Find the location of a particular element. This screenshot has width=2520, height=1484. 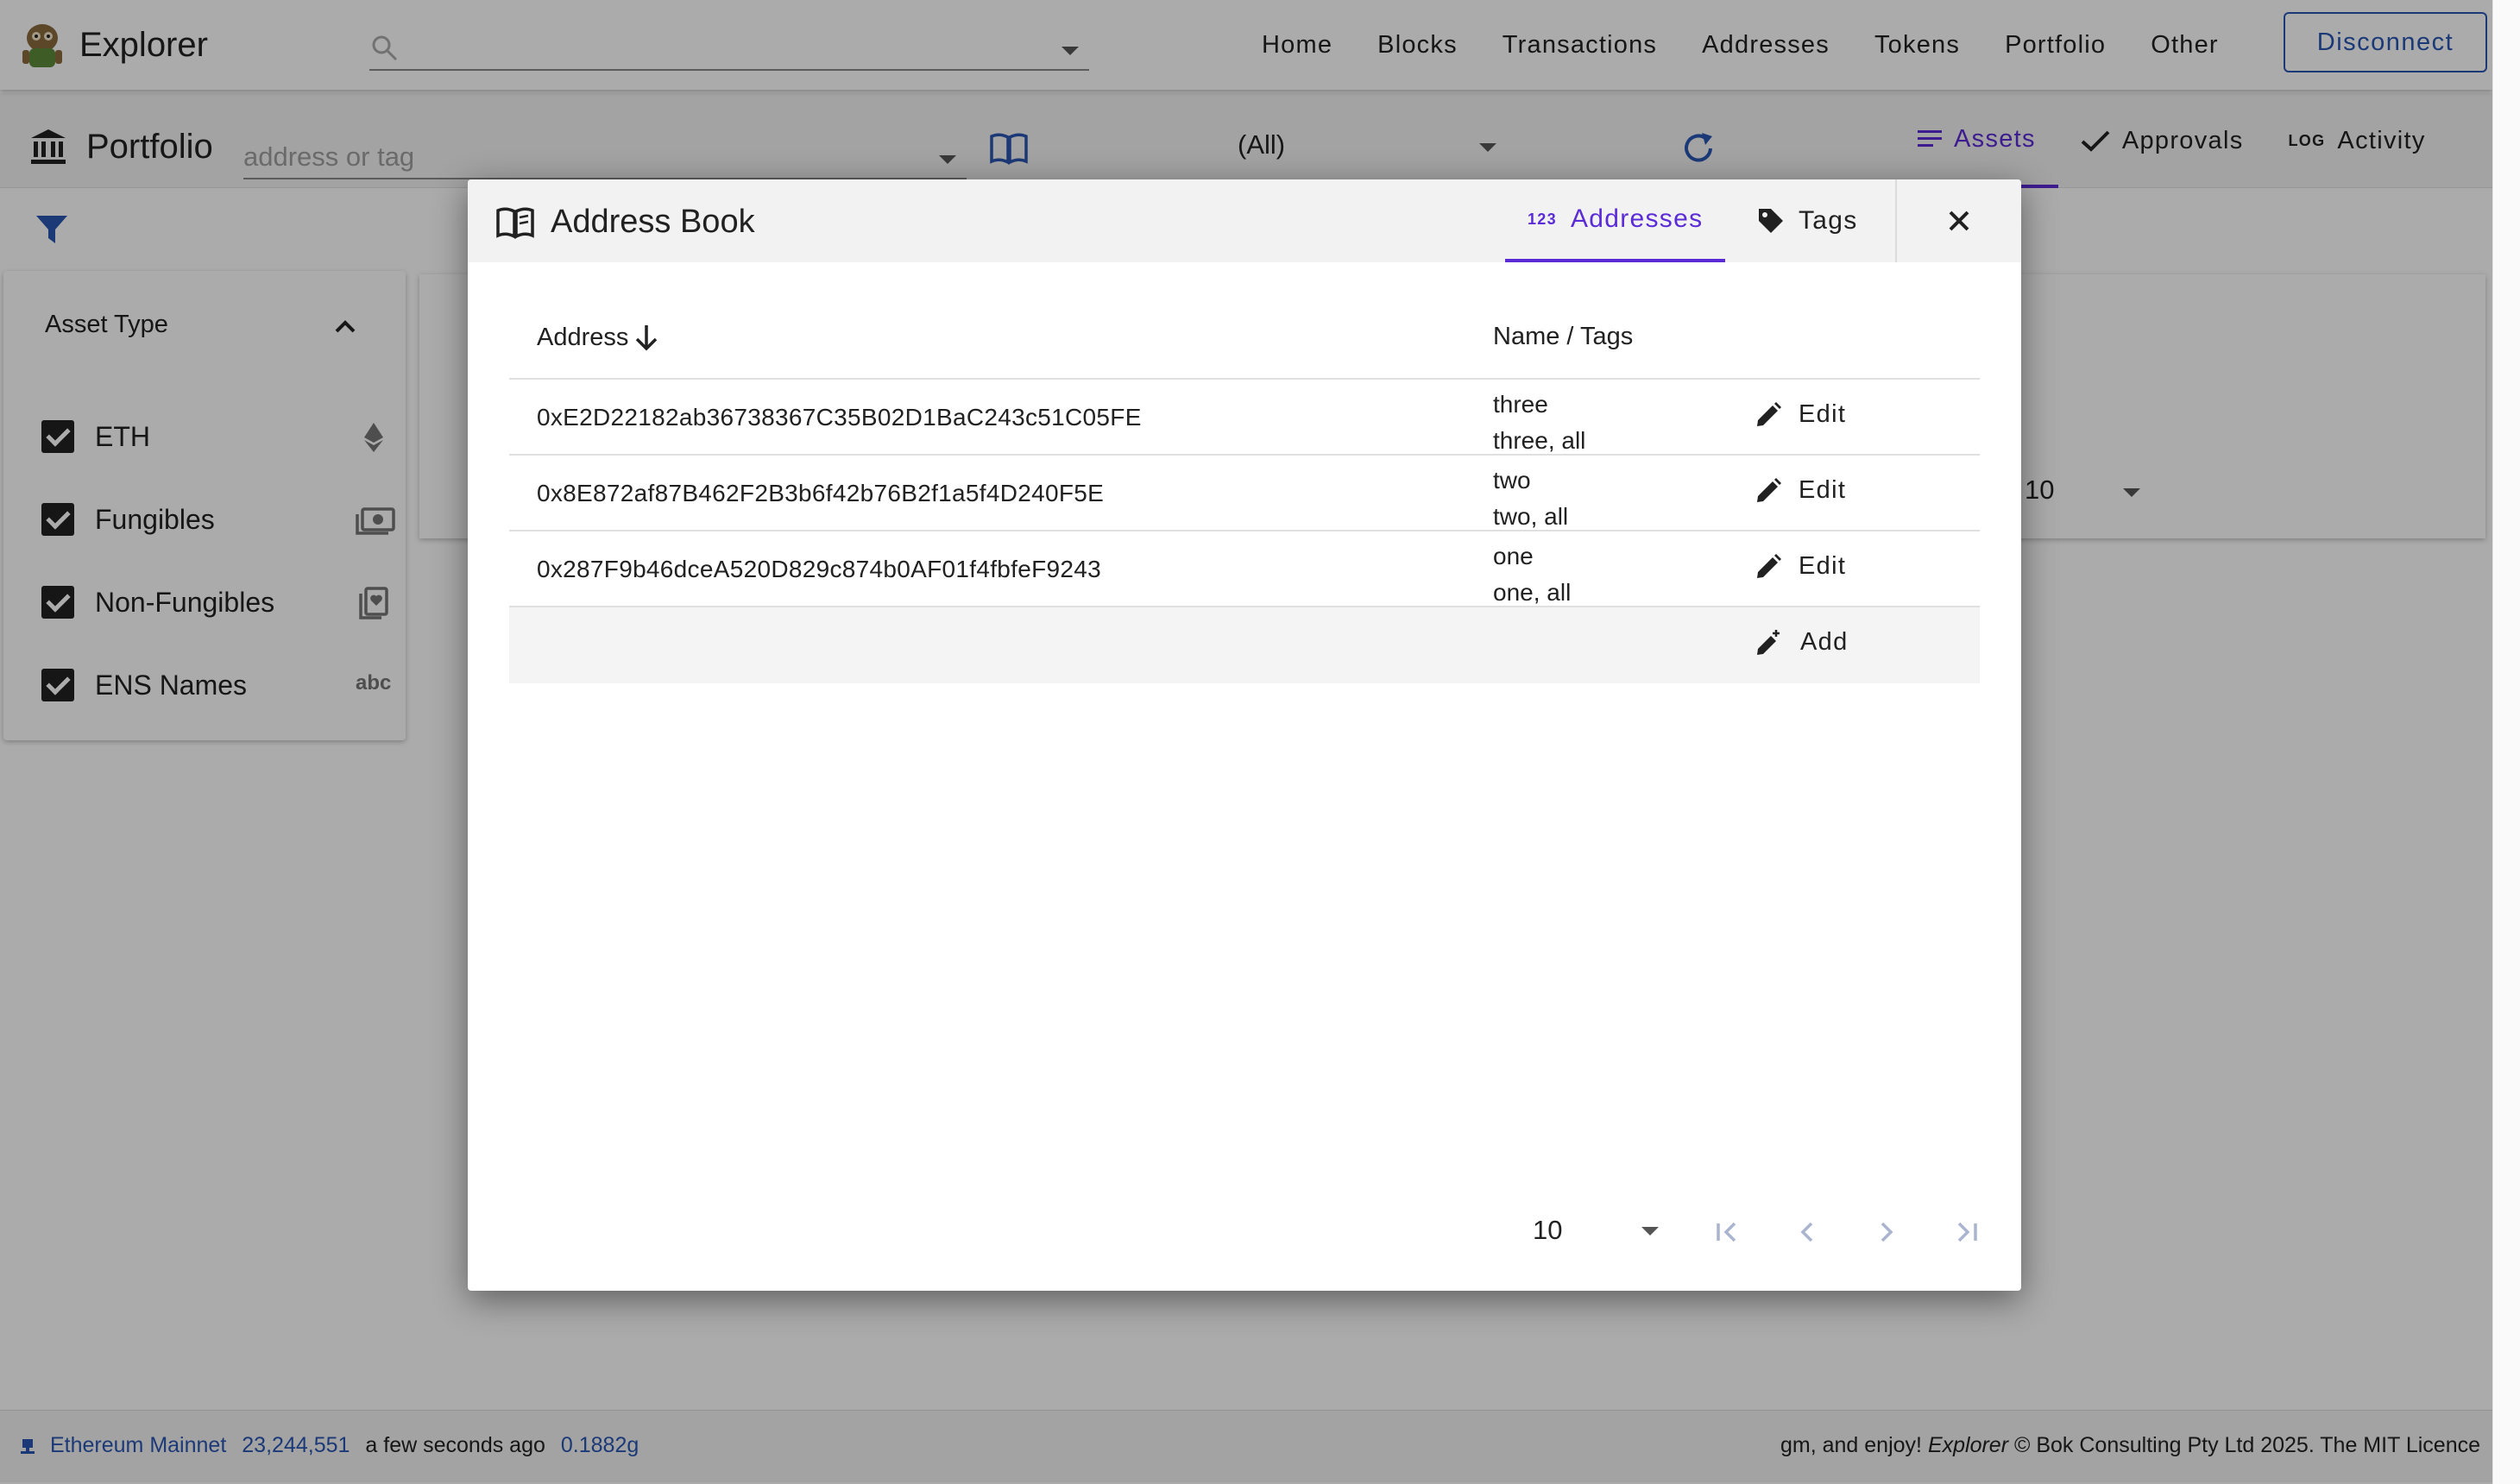

table-header: Address Name / Tags is located at coordinates (1244, 336).